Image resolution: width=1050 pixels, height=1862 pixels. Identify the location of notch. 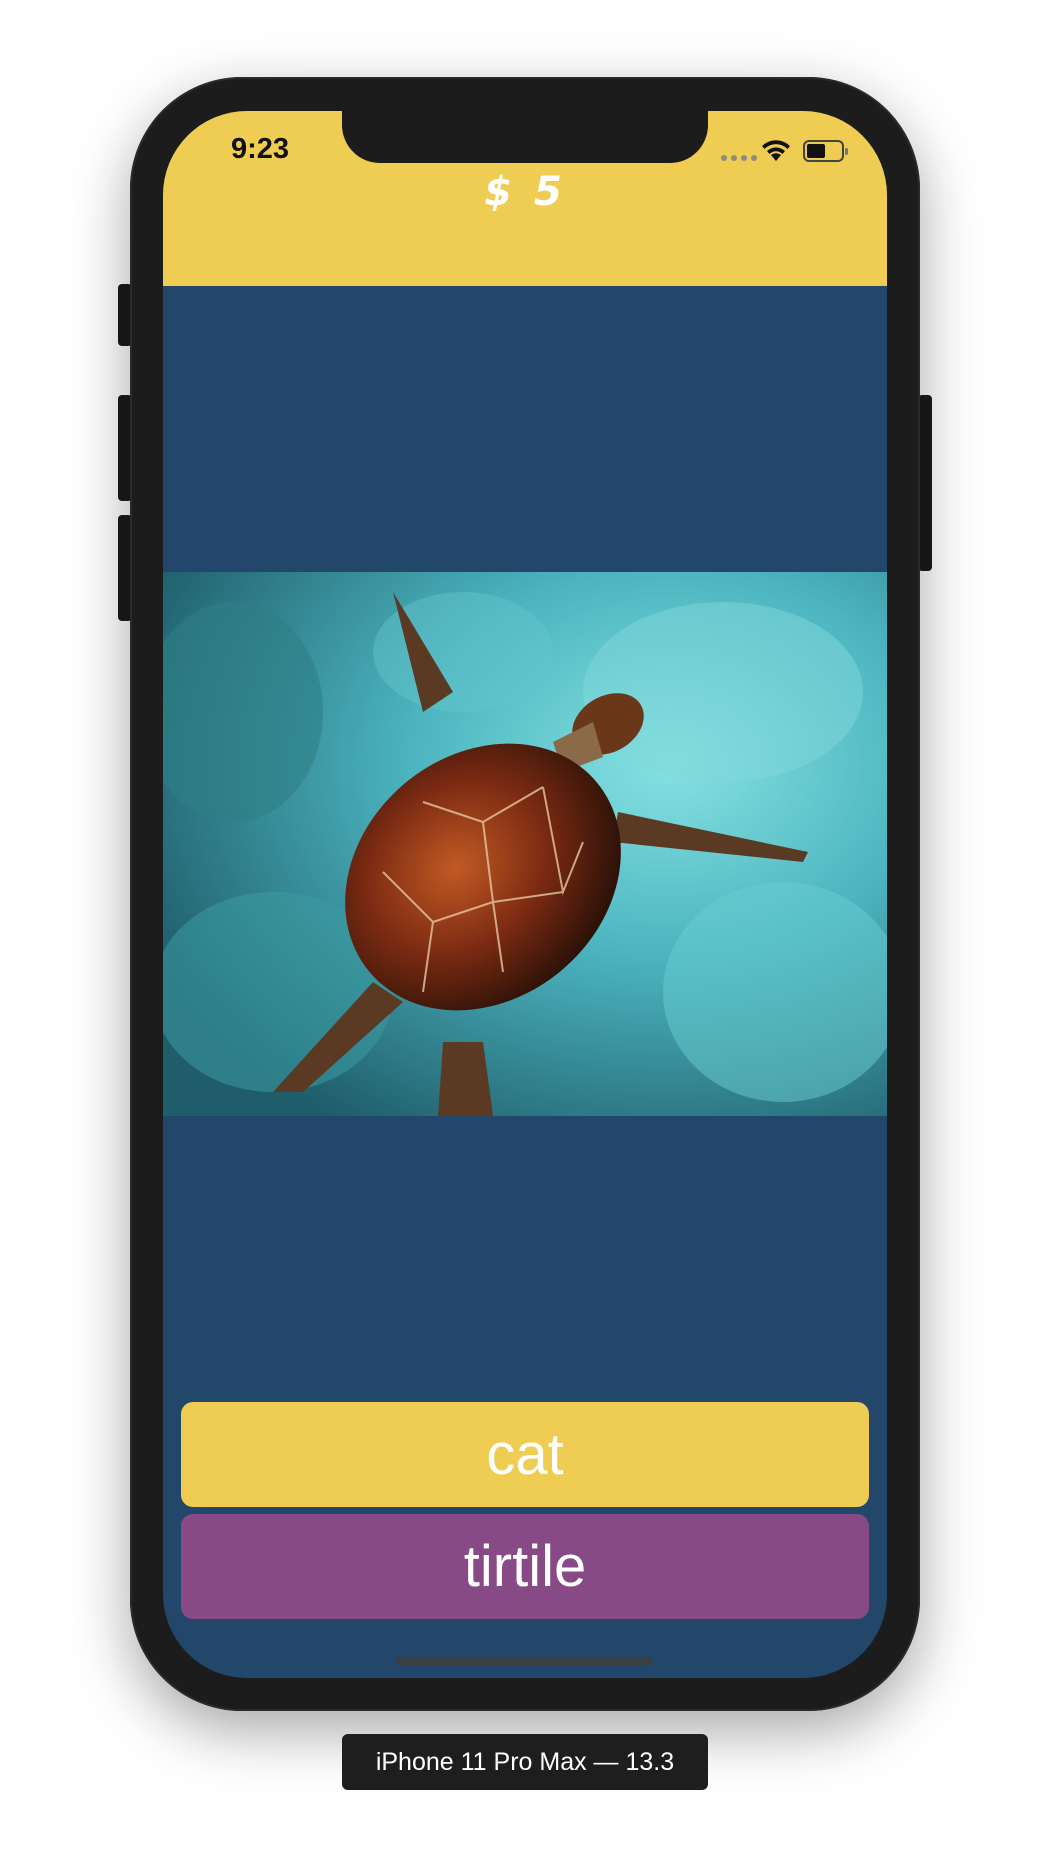
(525, 137).